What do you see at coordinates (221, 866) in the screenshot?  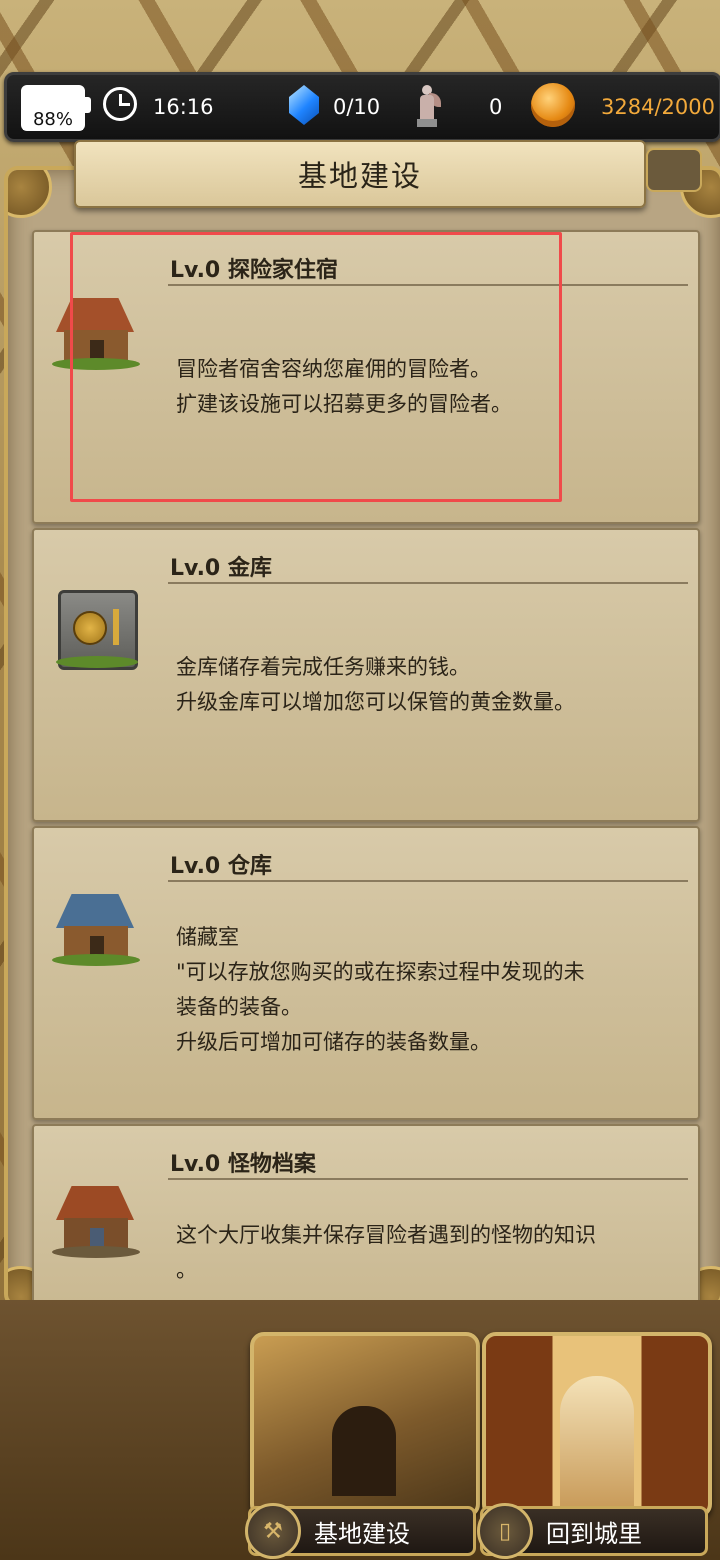 I see `building-title: Lv.0 仓库` at bounding box center [221, 866].